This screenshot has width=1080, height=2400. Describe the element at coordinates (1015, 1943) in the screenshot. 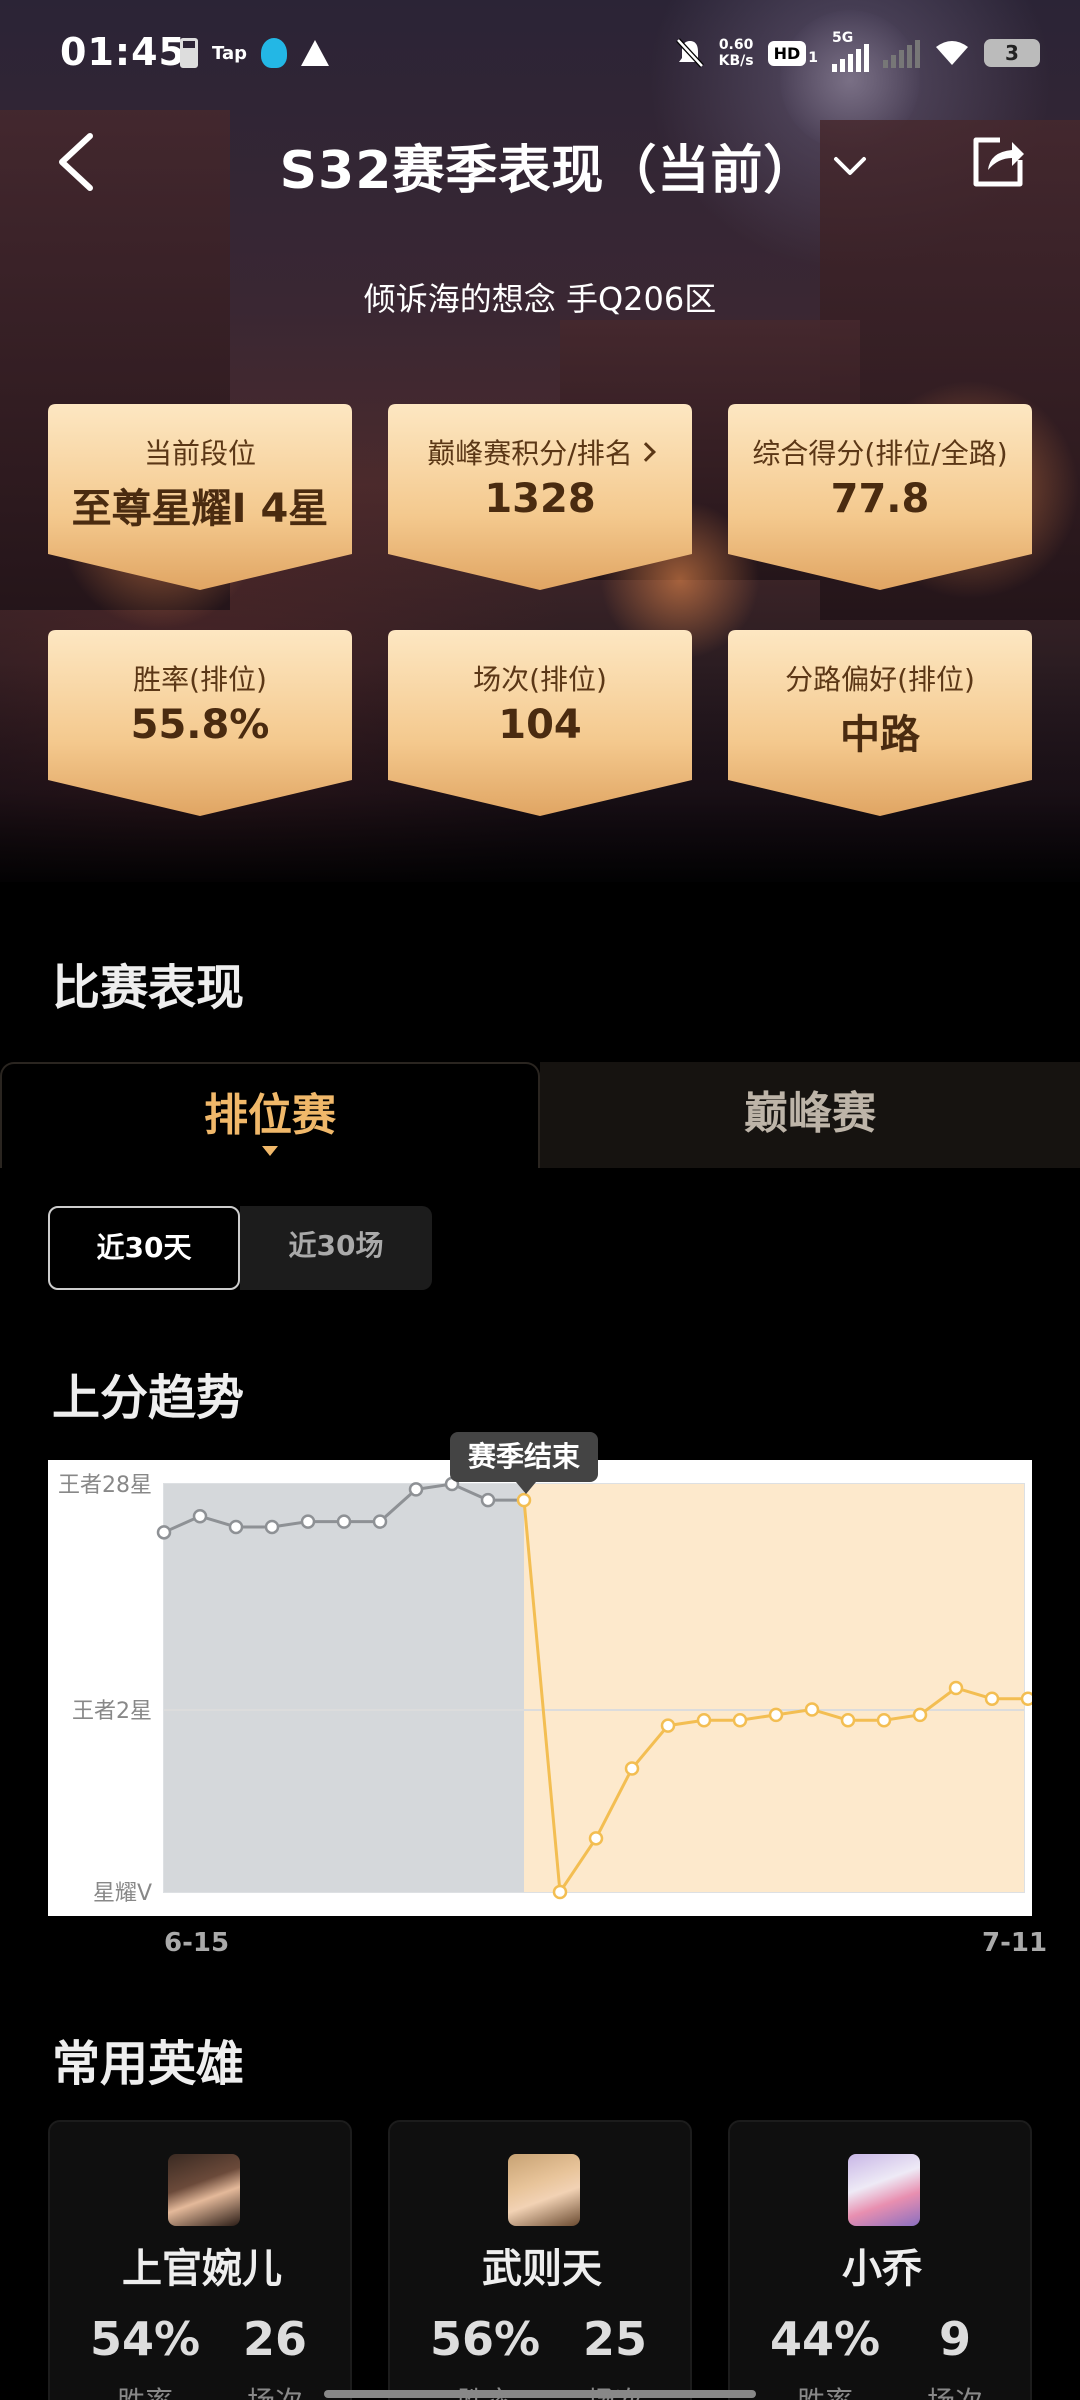

I see `x-tick-end: 7-11` at that location.